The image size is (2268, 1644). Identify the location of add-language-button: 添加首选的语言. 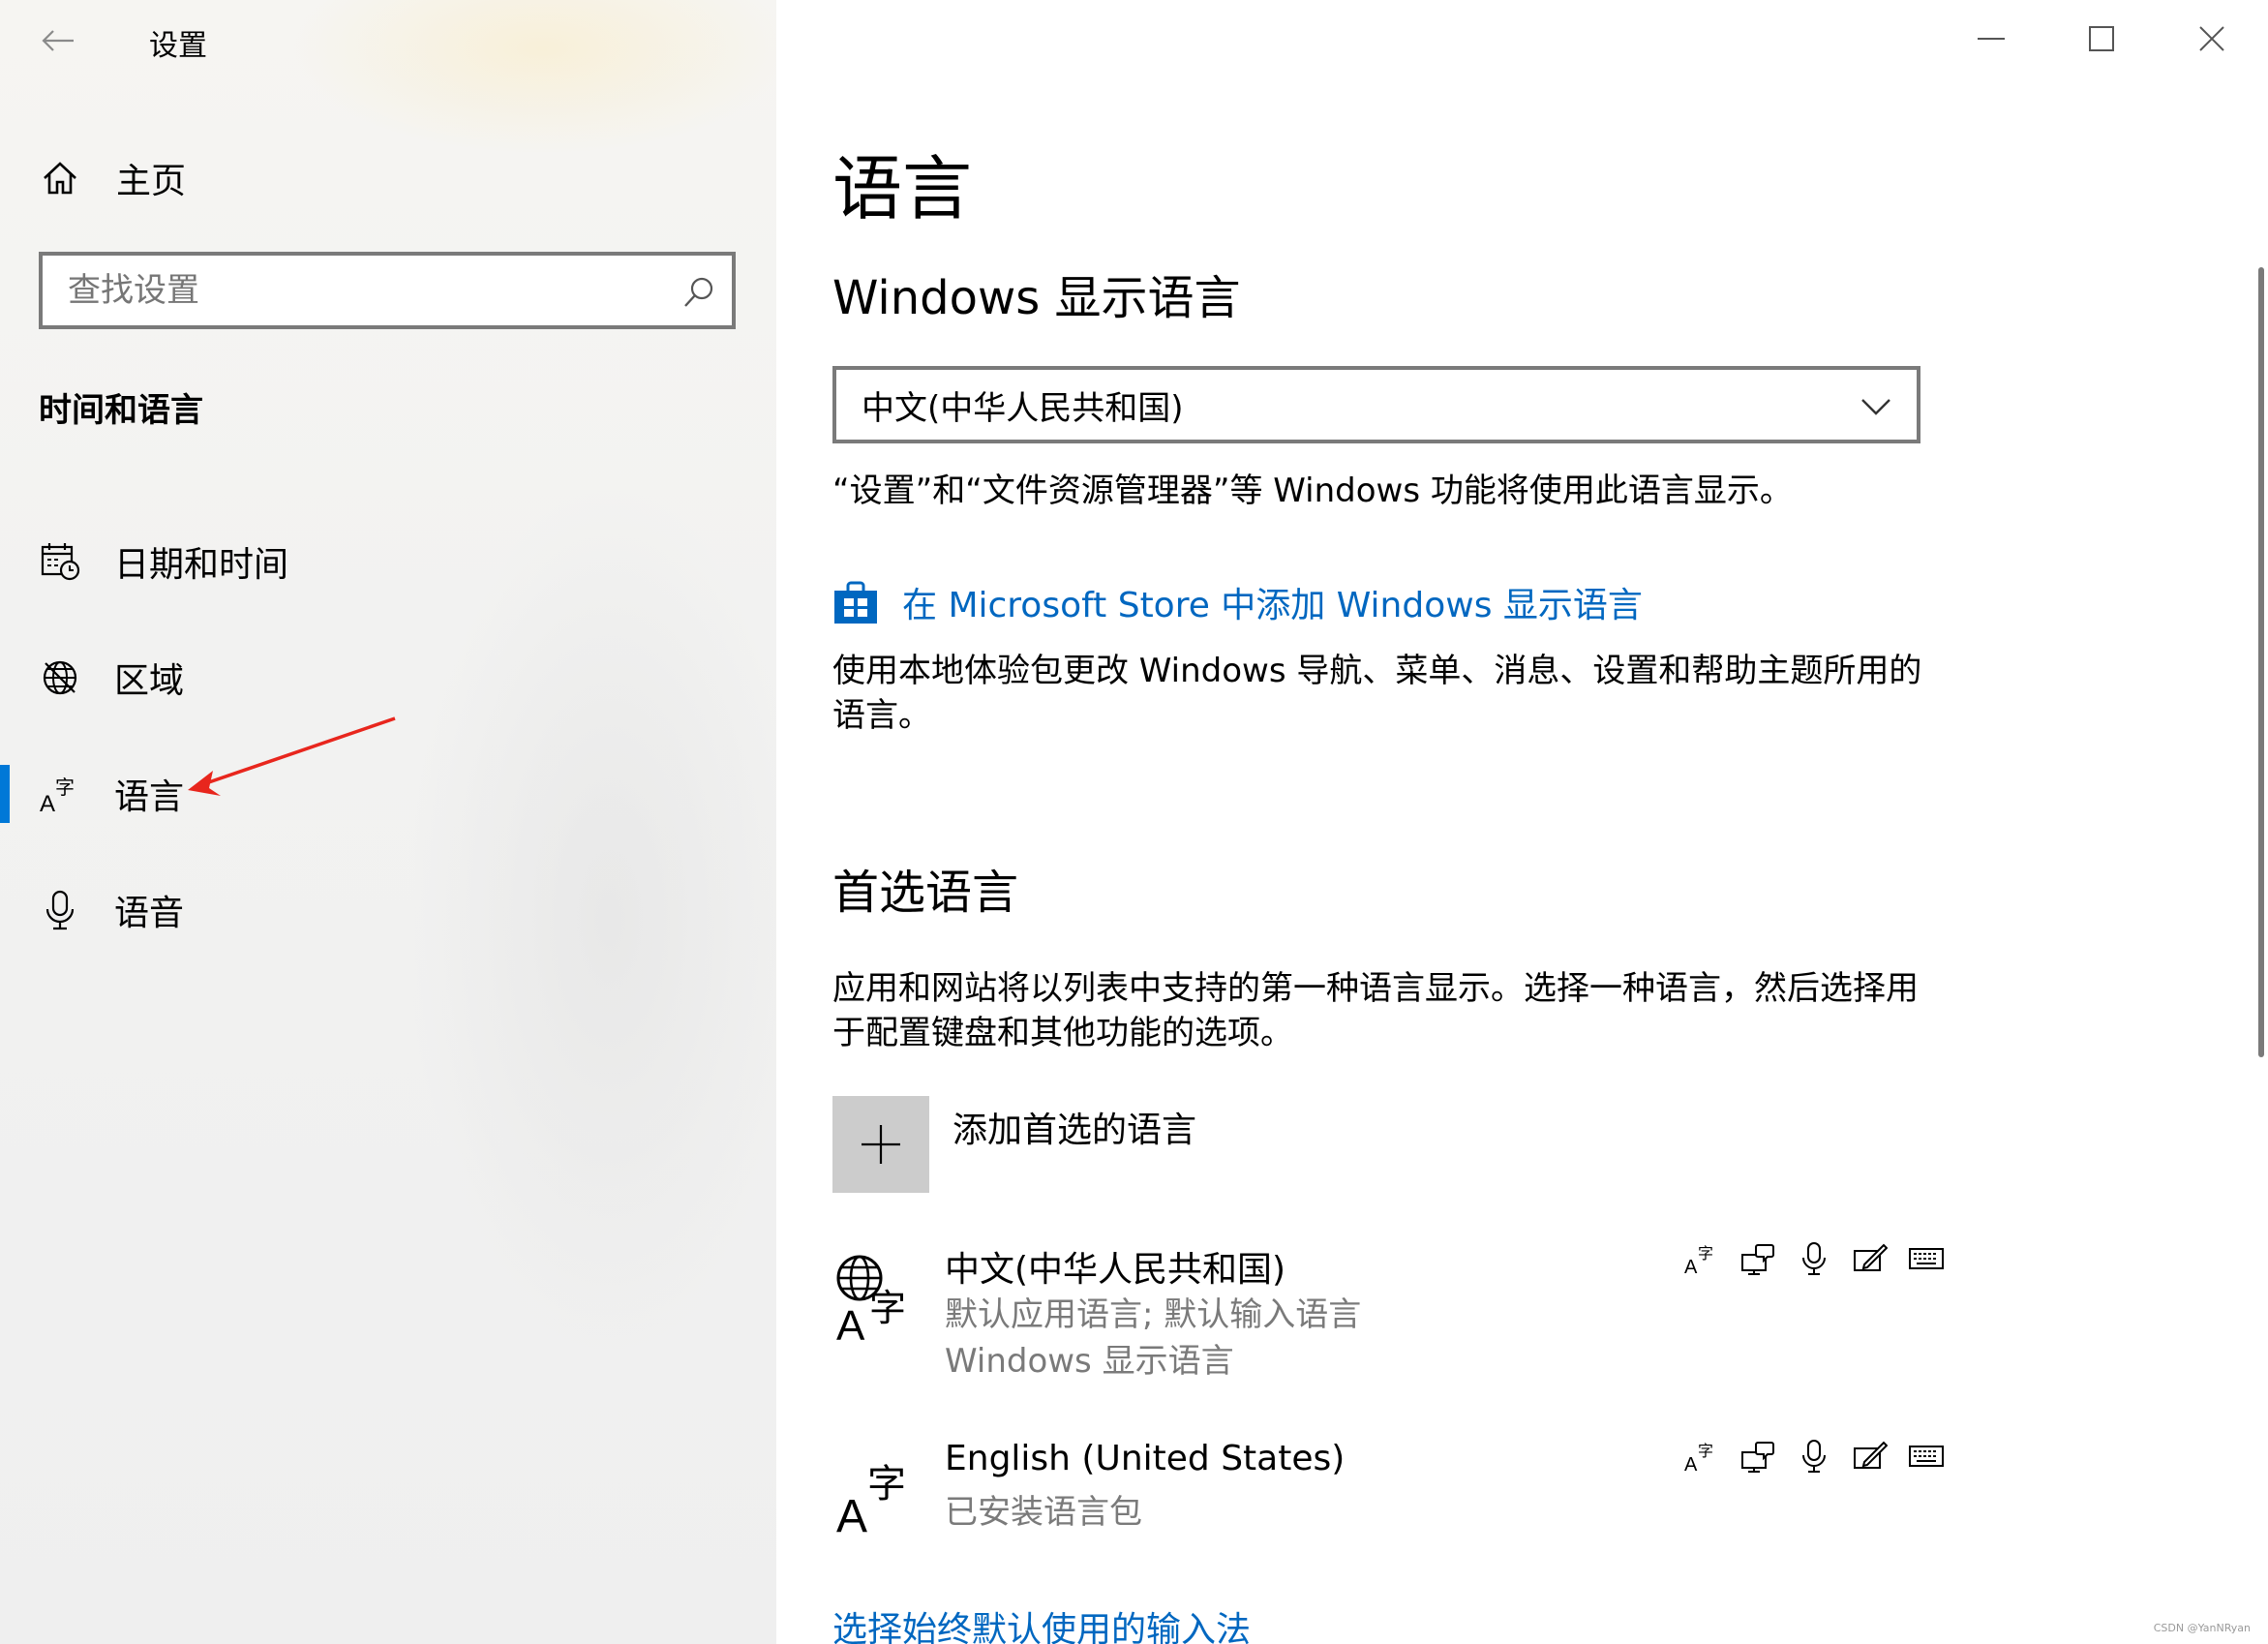
(1014, 1144).